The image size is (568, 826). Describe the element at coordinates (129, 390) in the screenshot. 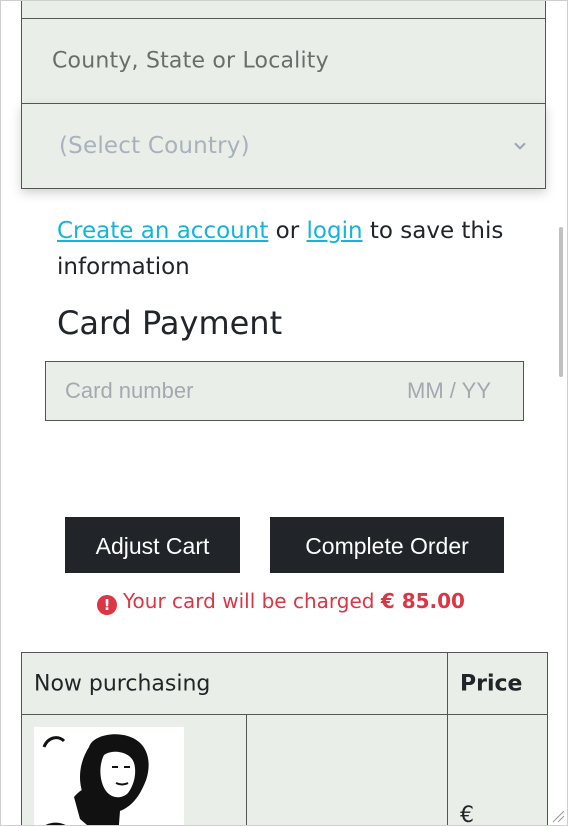

I see `card-number-placeholder: Card number` at that location.